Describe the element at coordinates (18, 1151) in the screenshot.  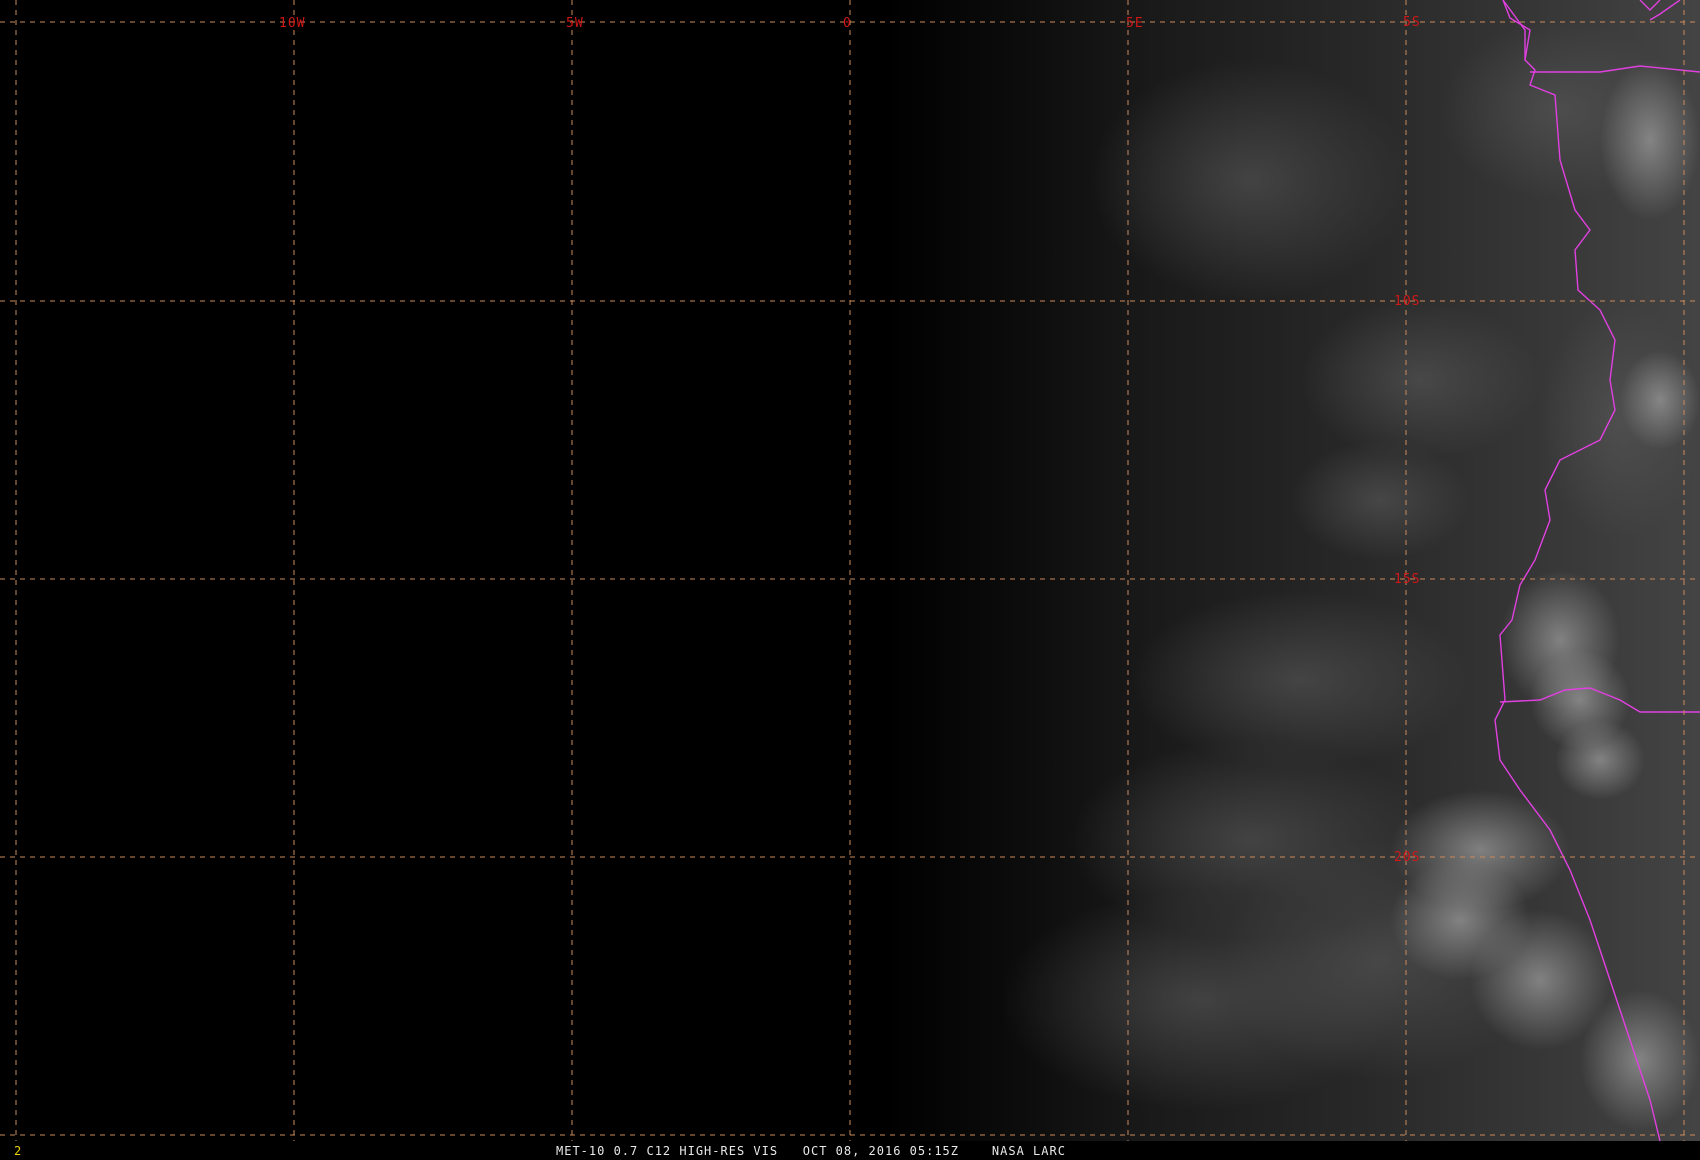
I see `frame-number: 2` at that location.